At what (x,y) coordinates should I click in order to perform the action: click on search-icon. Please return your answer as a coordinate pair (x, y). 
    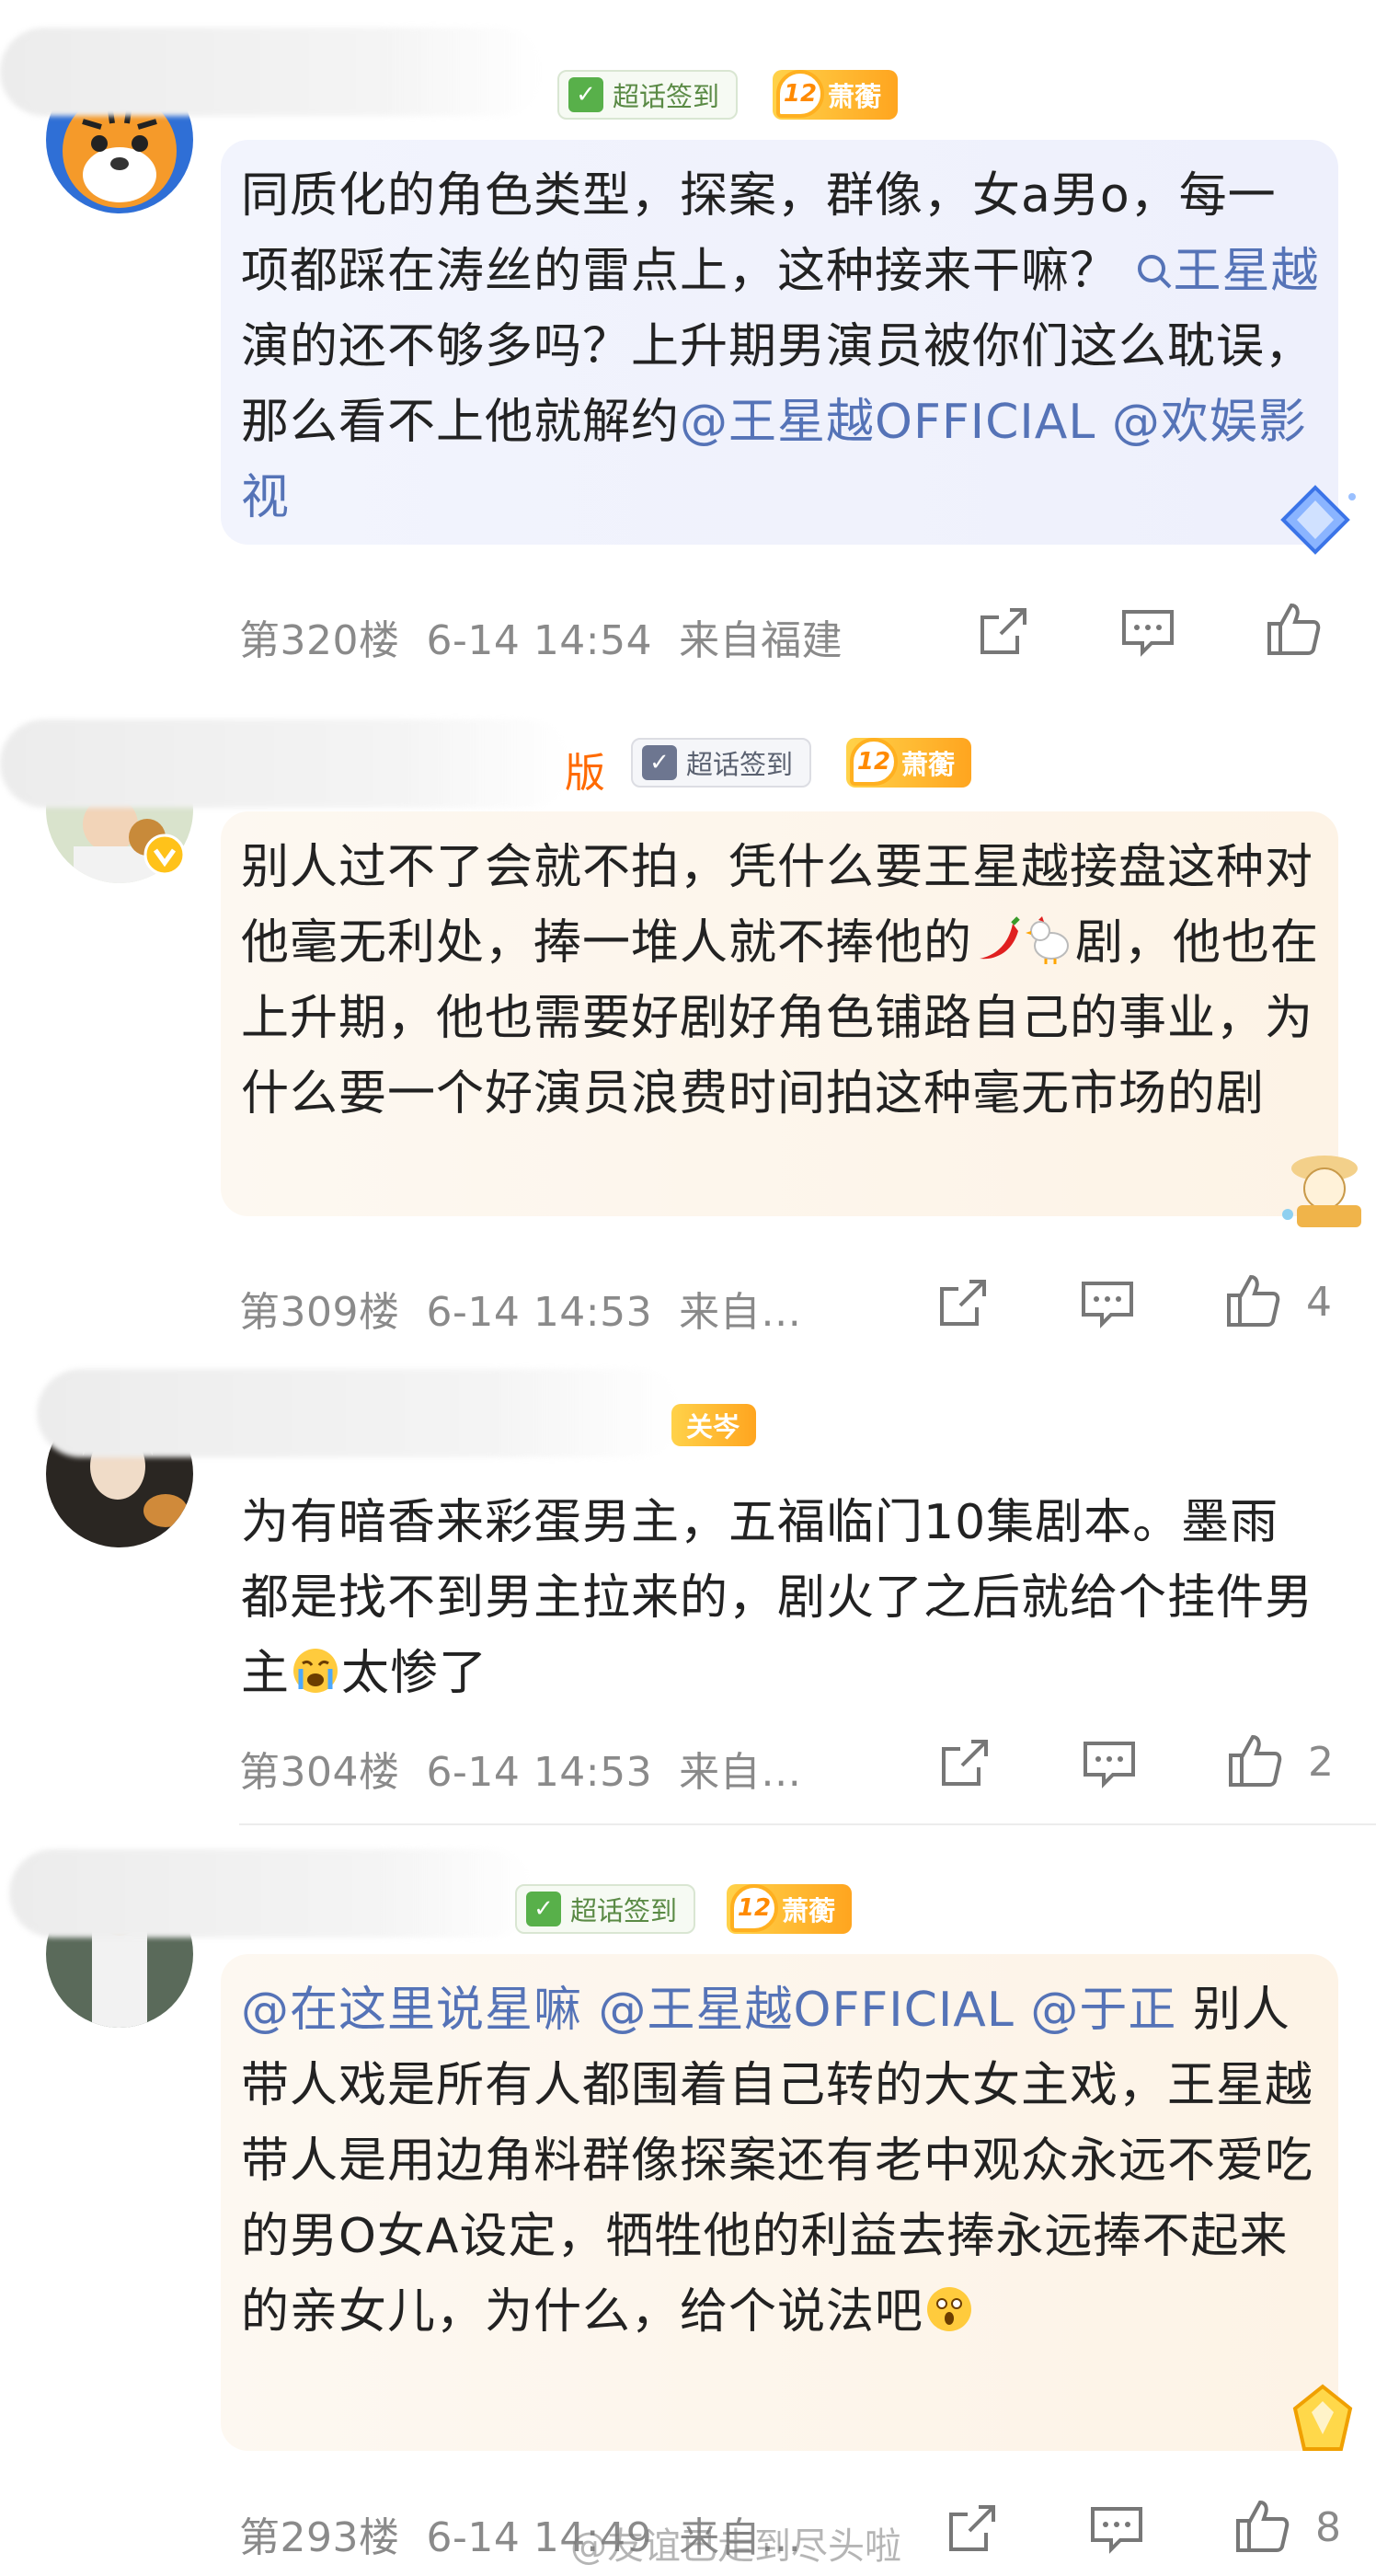
    Looking at the image, I should click on (1154, 272).